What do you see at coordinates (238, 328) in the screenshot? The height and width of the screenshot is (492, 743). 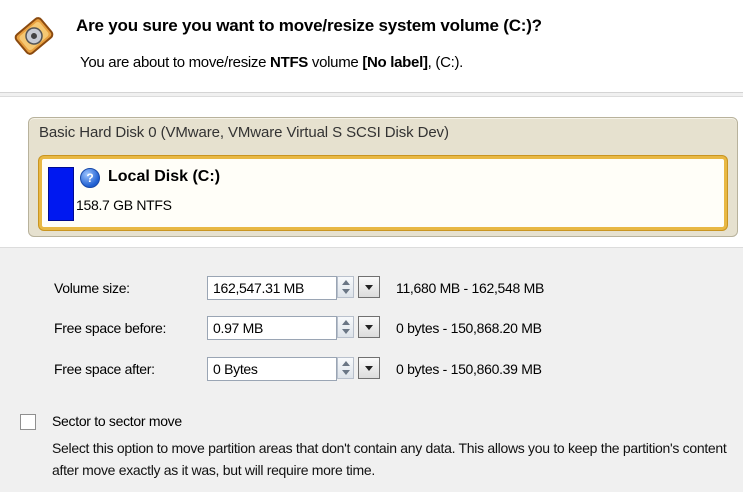 I see `free-before-value: 0.97 MB` at bounding box center [238, 328].